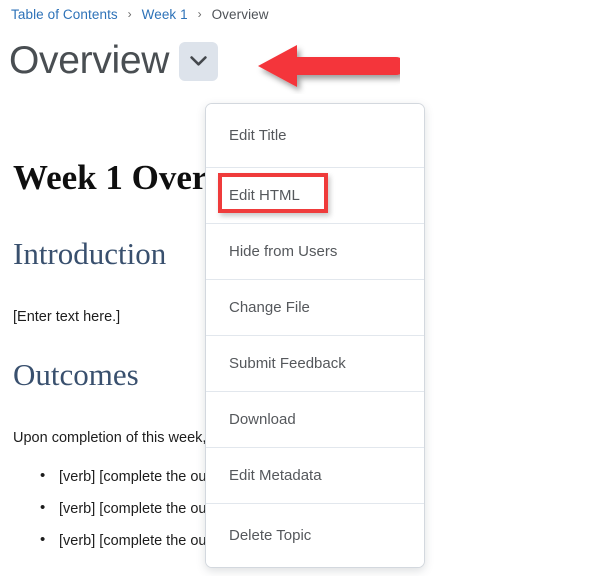 The width and height of the screenshot is (602, 576). Describe the element at coordinates (327, 66) in the screenshot. I see `annotation-arrow-icon` at that location.